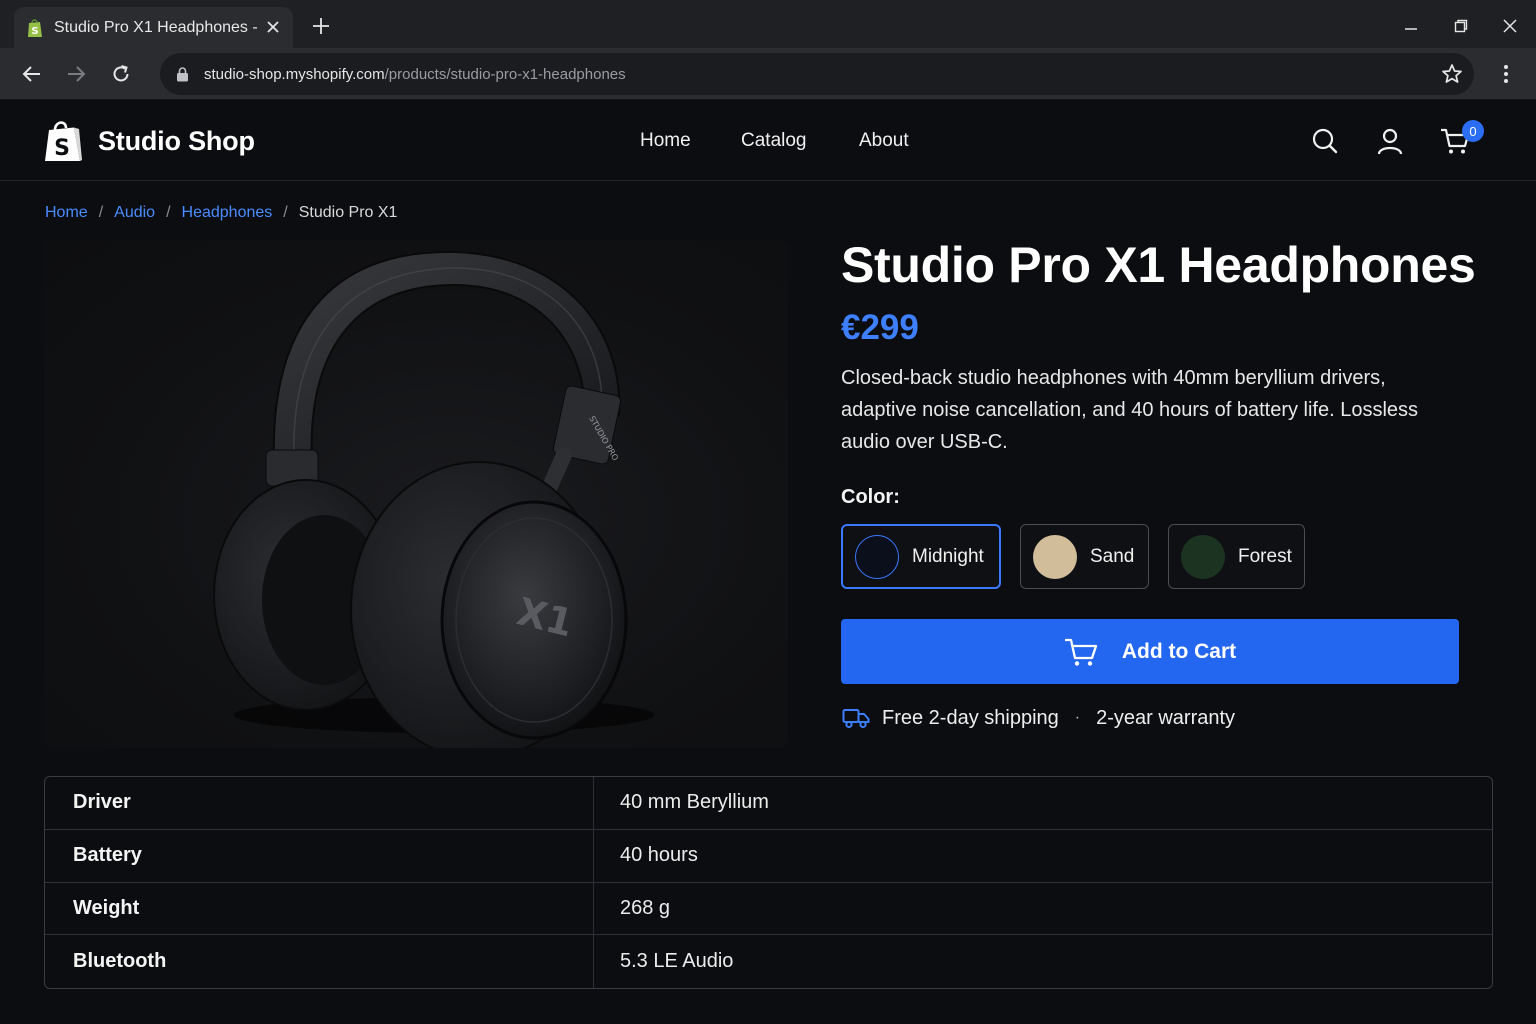 This screenshot has height=1024, width=1536. What do you see at coordinates (768, 24) in the screenshot?
I see `browser-tab-strip: S Studio Pro X1 Headphones - Studio Shop` at bounding box center [768, 24].